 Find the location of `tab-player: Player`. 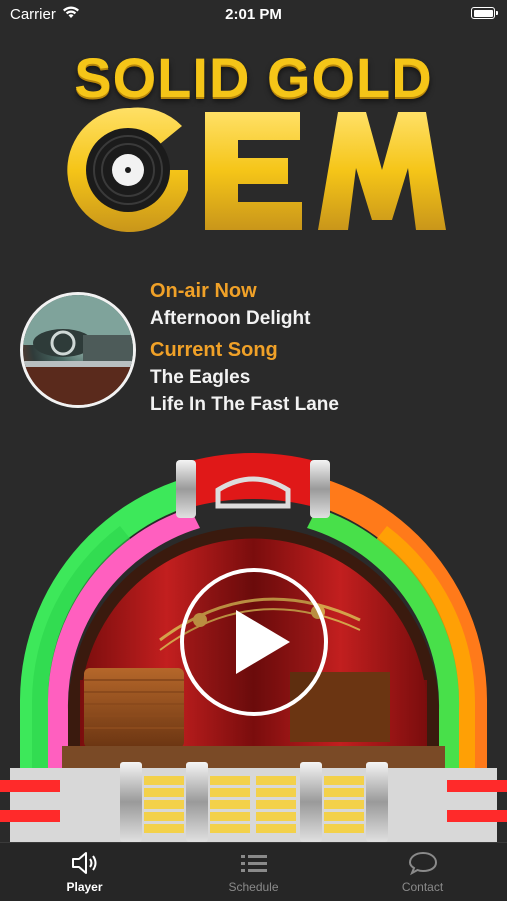

tab-player: Player is located at coordinates (84, 872).